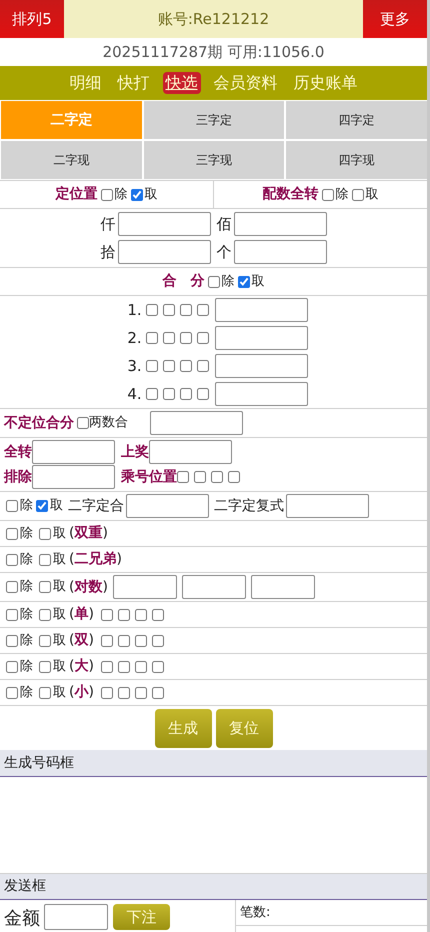  Describe the element at coordinates (213, 52) in the screenshot. I see `period-balance-text: 20251117287期 可用:11056.0` at that location.